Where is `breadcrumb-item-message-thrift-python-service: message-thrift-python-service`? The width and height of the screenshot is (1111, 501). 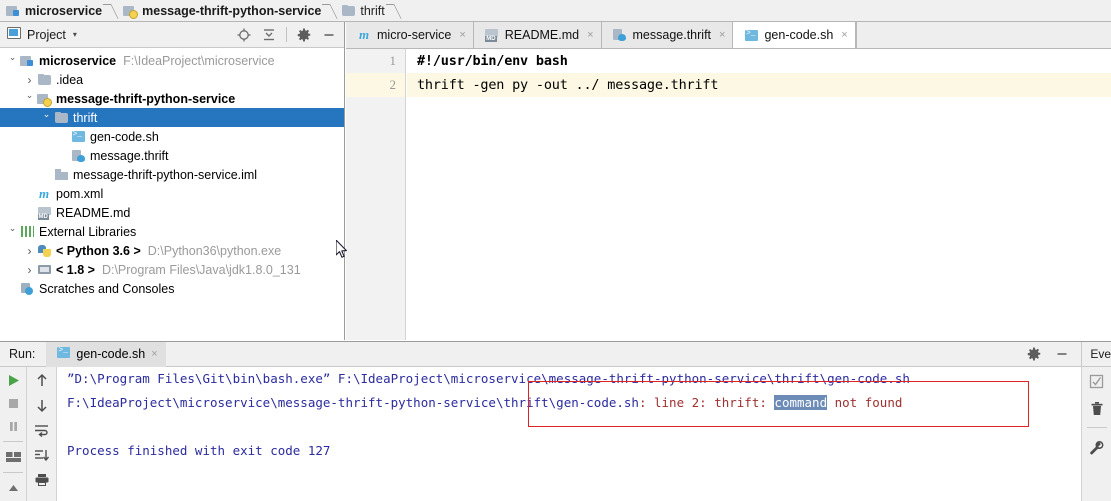
breadcrumb-item-message-thrift-python-service: message-thrift-python-service is located at coordinates (220, 11).